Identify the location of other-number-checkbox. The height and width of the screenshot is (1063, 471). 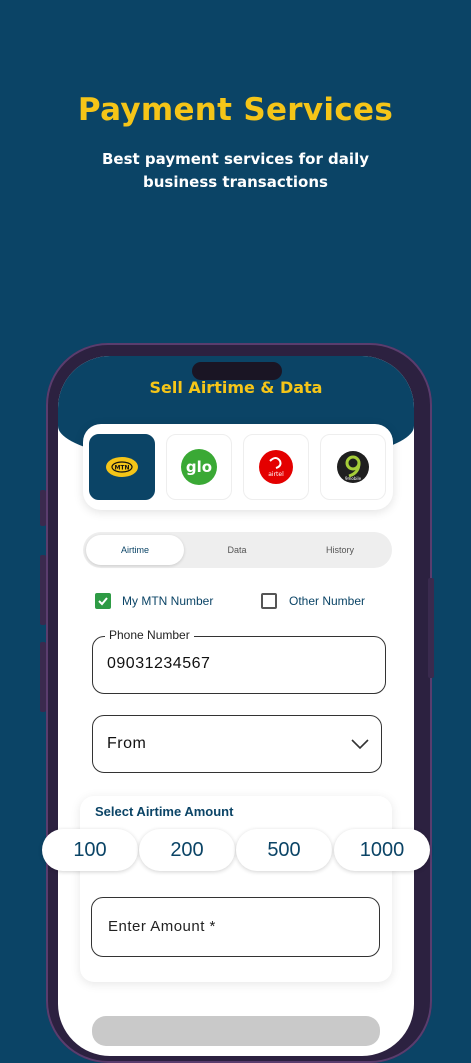
(269, 601).